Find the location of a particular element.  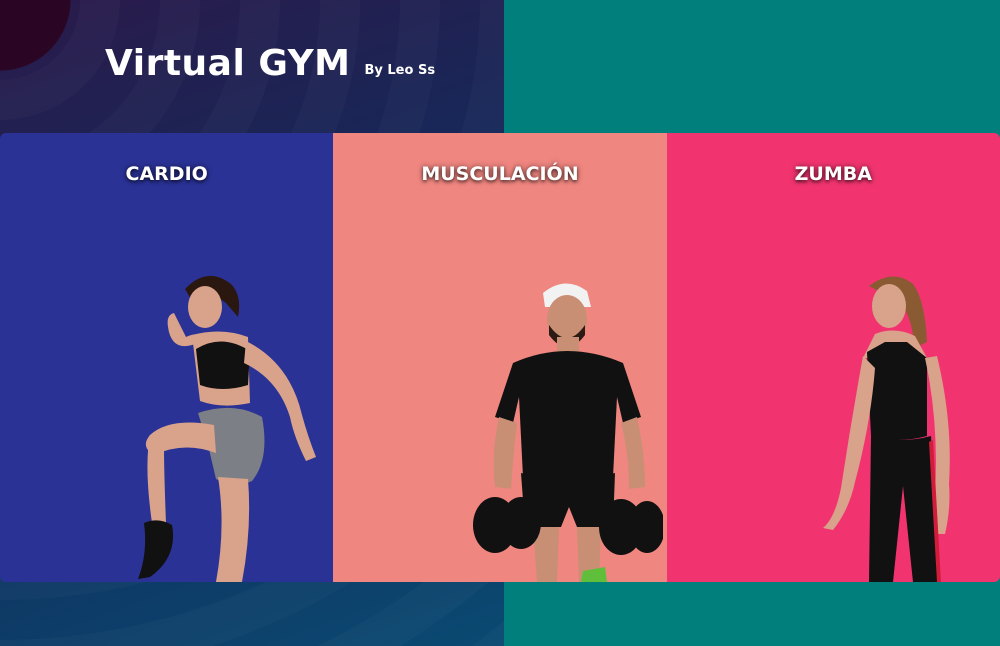

musculacion-man-image is located at coordinates (568, 432).